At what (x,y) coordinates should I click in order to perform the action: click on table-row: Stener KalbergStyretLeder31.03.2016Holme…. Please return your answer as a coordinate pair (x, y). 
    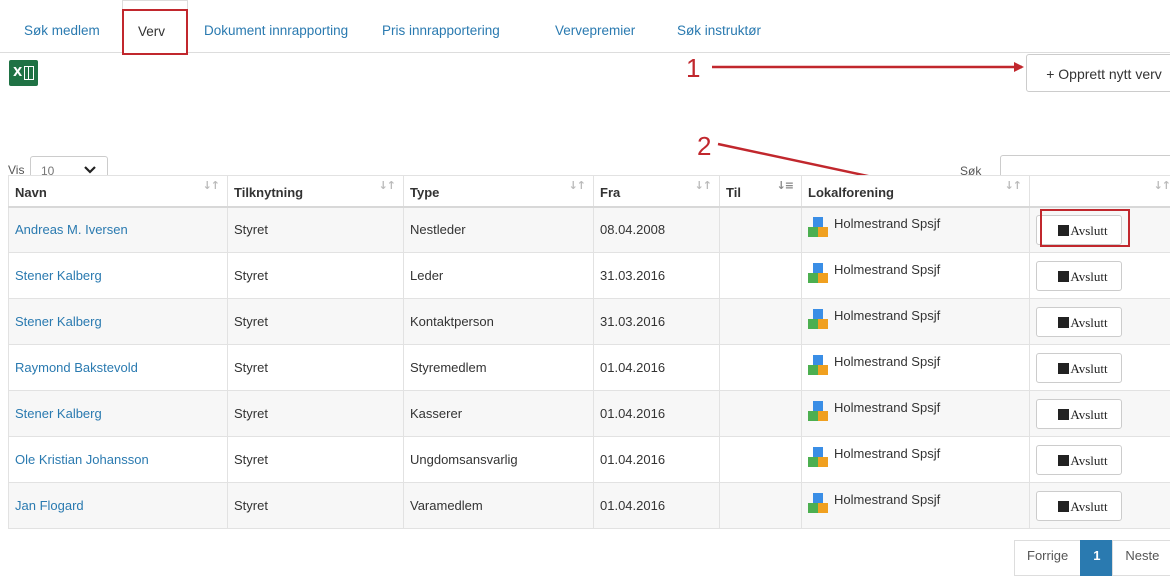
    Looking at the image, I should click on (589, 276).